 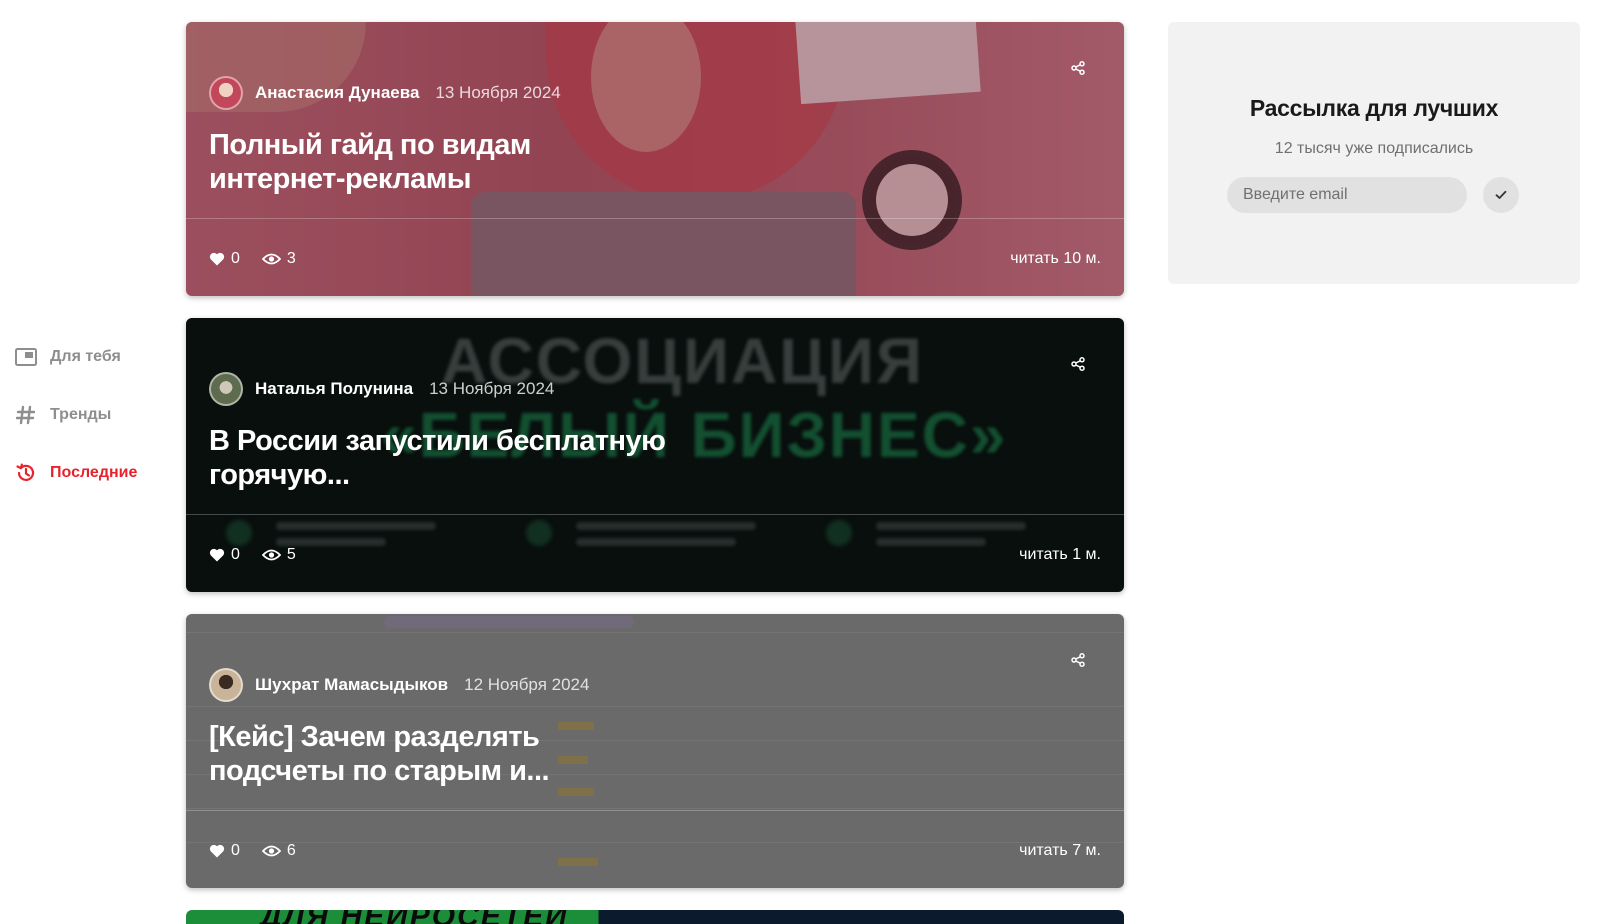 I want to click on subscriber-count: 12 тысяч уже подписались, so click(x=1374, y=148).